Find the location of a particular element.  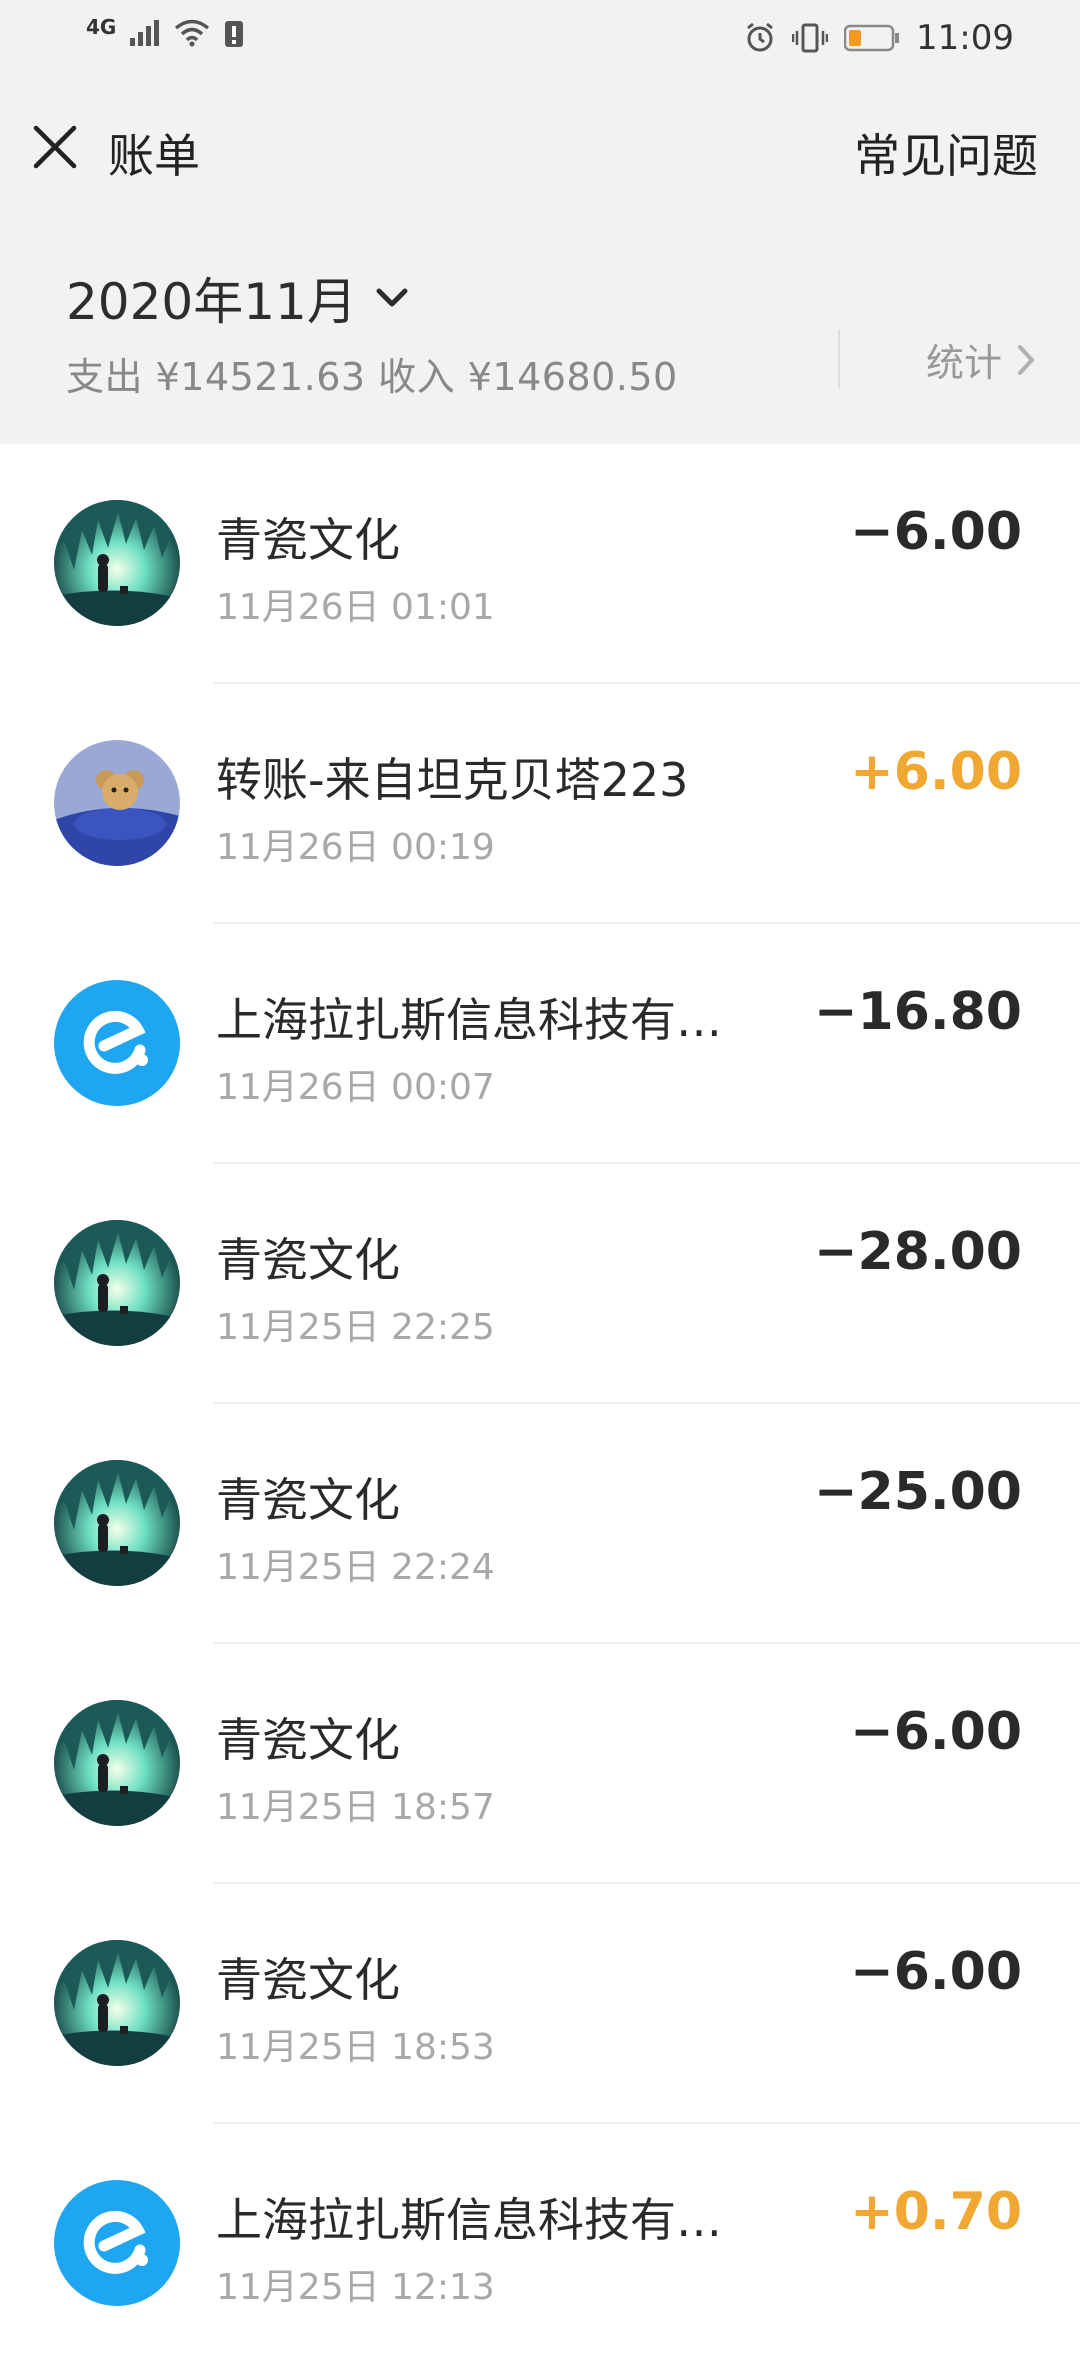

transaction-amount: −28.00 is located at coordinates (917, 1252).